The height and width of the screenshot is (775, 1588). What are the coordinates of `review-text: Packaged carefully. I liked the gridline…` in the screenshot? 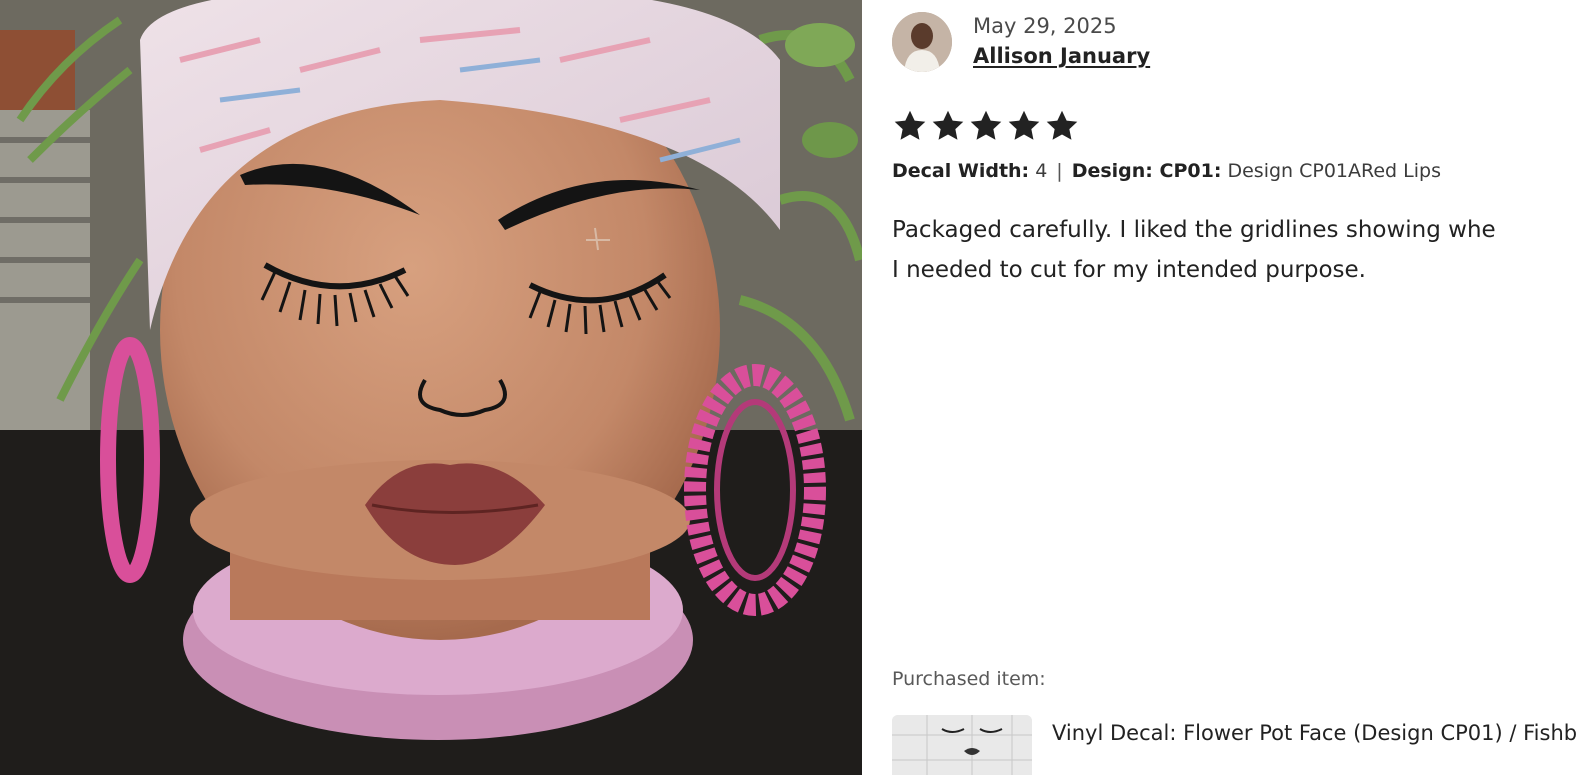 It's located at (1240, 250).